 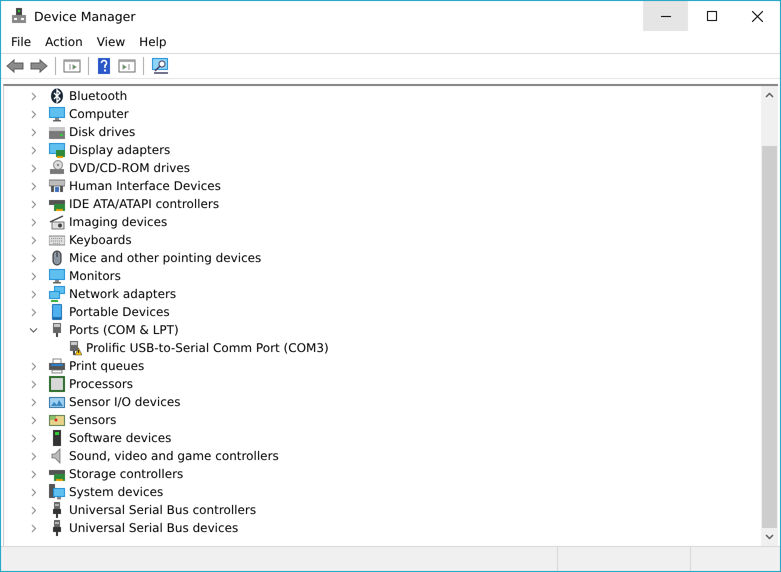 I want to click on tree-item: Computer, so click(x=99, y=114).